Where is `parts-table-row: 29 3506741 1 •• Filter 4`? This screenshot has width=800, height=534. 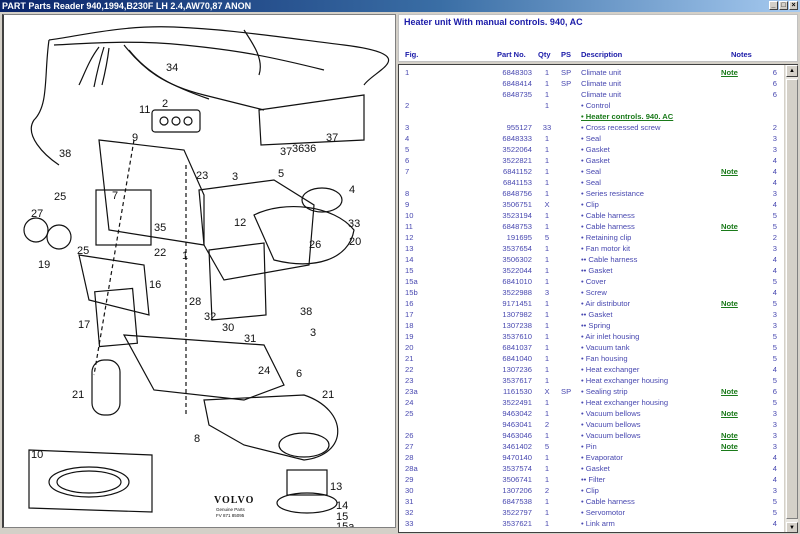 parts-table-row: 29 3506741 1 •• Filter 4 is located at coordinates (590, 479).